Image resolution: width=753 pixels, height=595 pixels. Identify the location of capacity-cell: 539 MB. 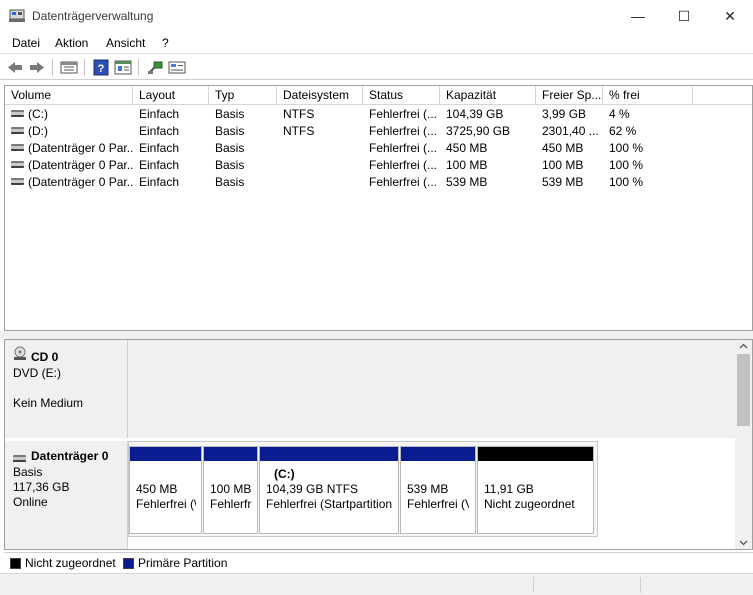
(467, 182).